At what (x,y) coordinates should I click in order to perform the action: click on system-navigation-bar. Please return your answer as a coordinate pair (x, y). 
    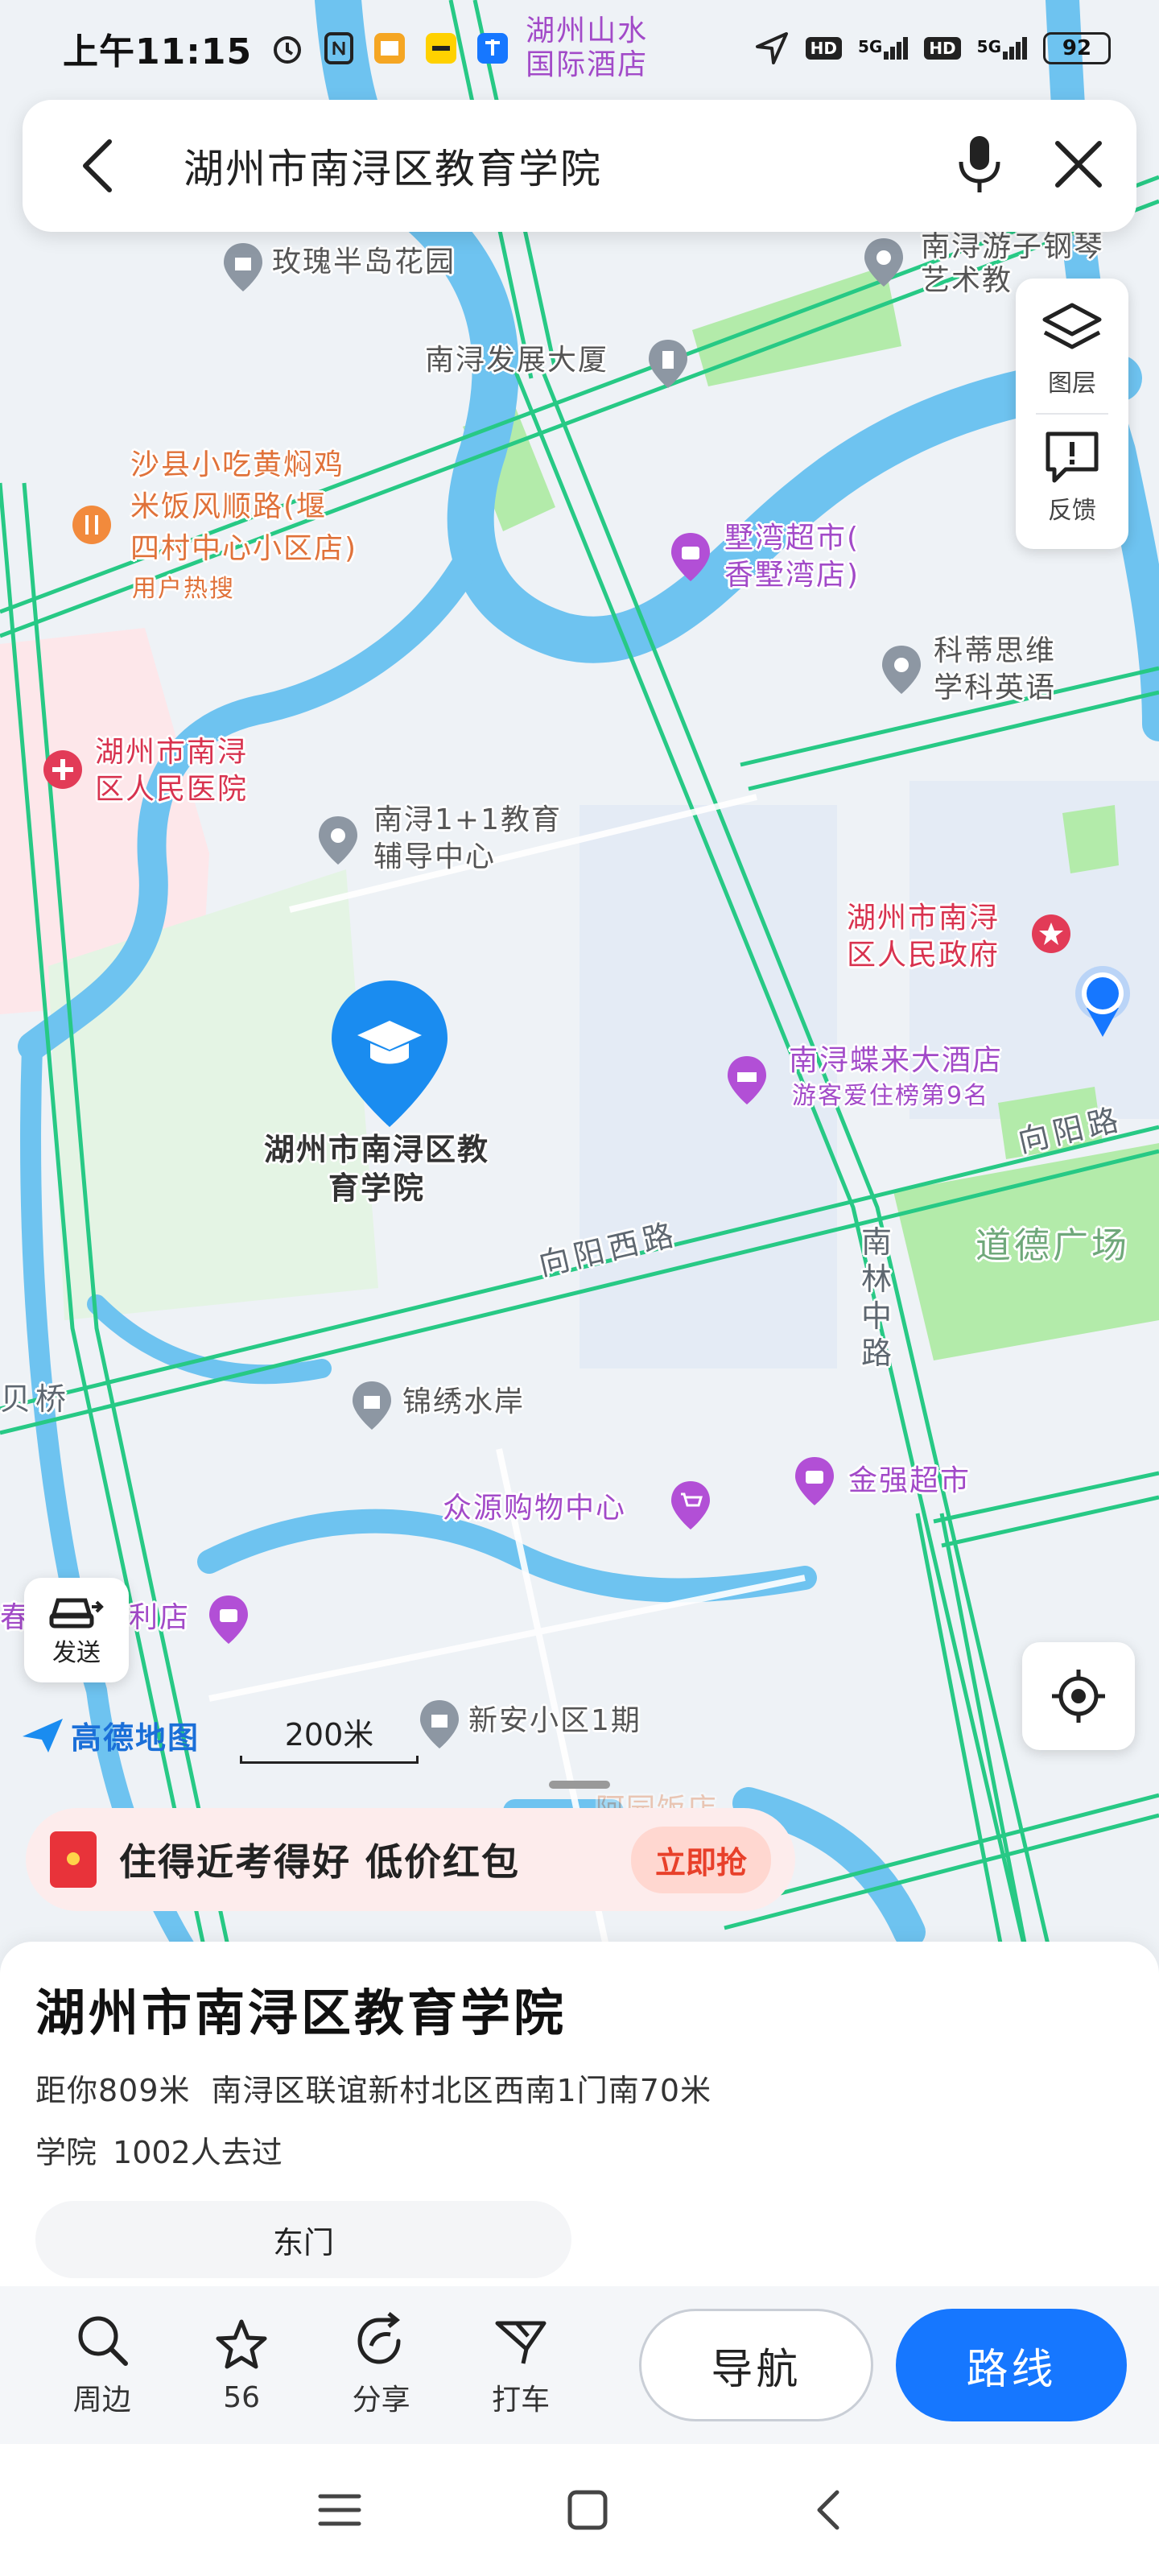
    Looking at the image, I should click on (579, 2510).